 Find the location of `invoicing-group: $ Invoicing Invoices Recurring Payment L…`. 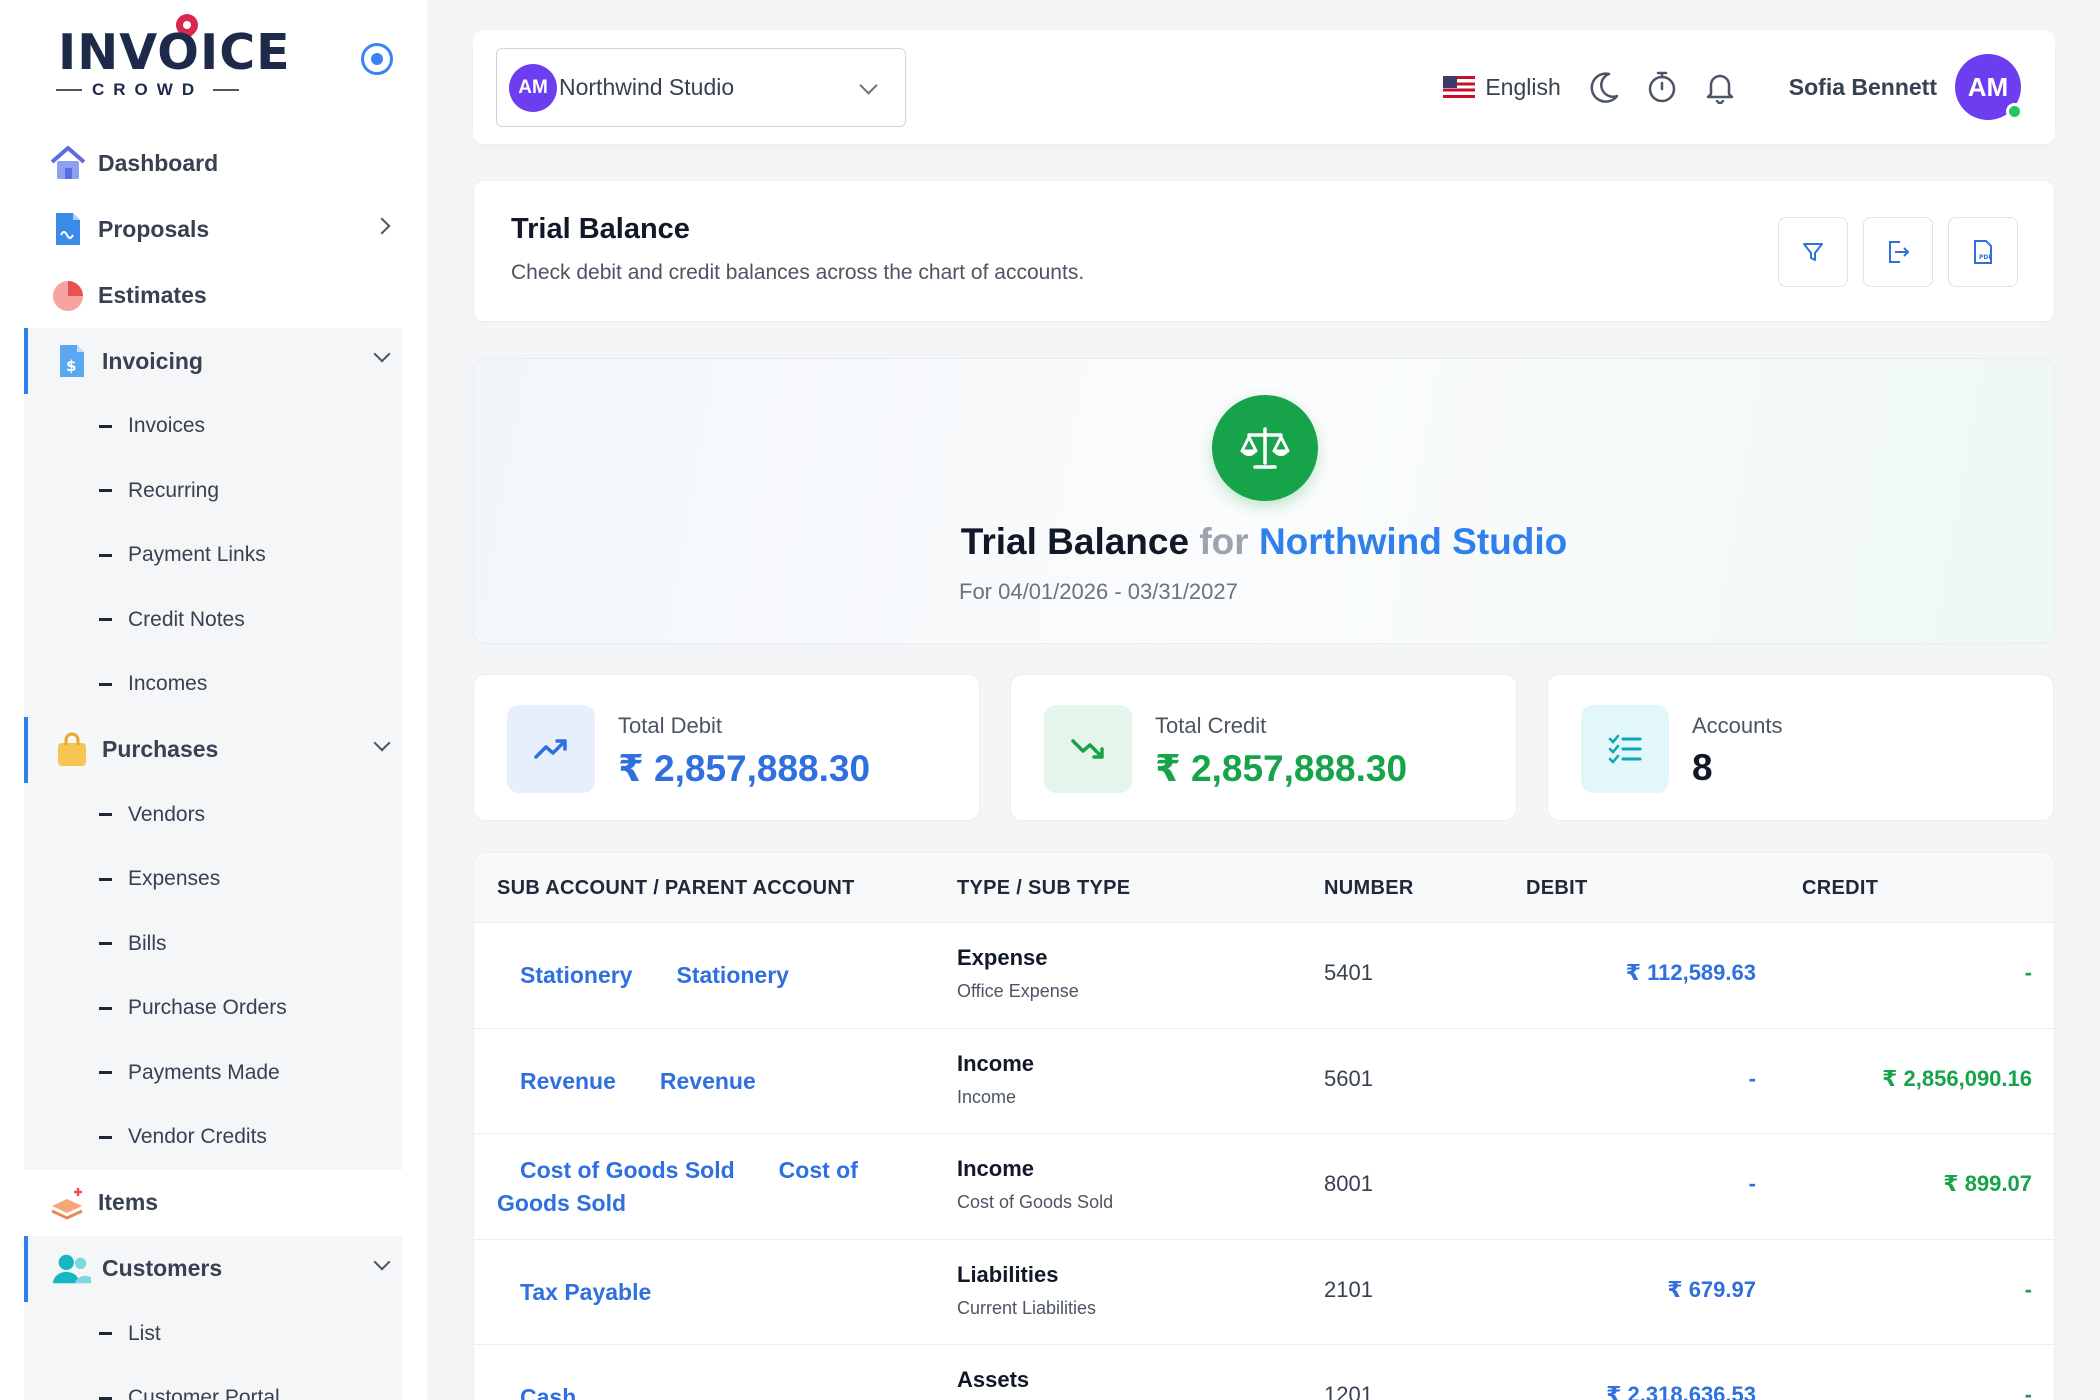

invoicing-group: $ Invoicing Invoices Recurring Payment L… is located at coordinates (213, 522).